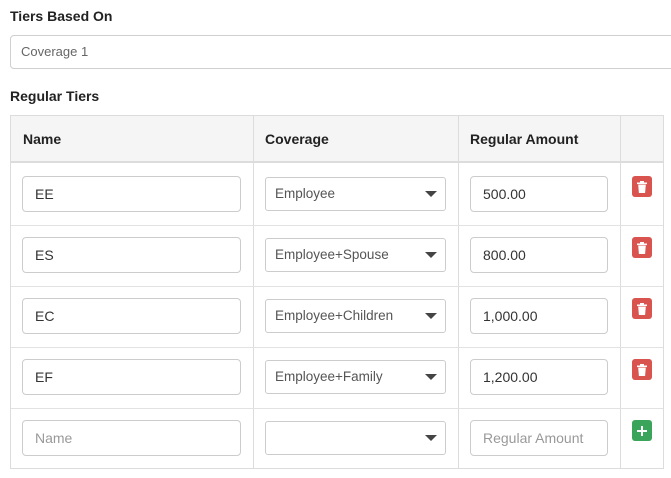 The width and height of the screenshot is (671, 478). Describe the element at coordinates (539, 255) in the screenshot. I see `regular-amount-input: 800.00` at that location.